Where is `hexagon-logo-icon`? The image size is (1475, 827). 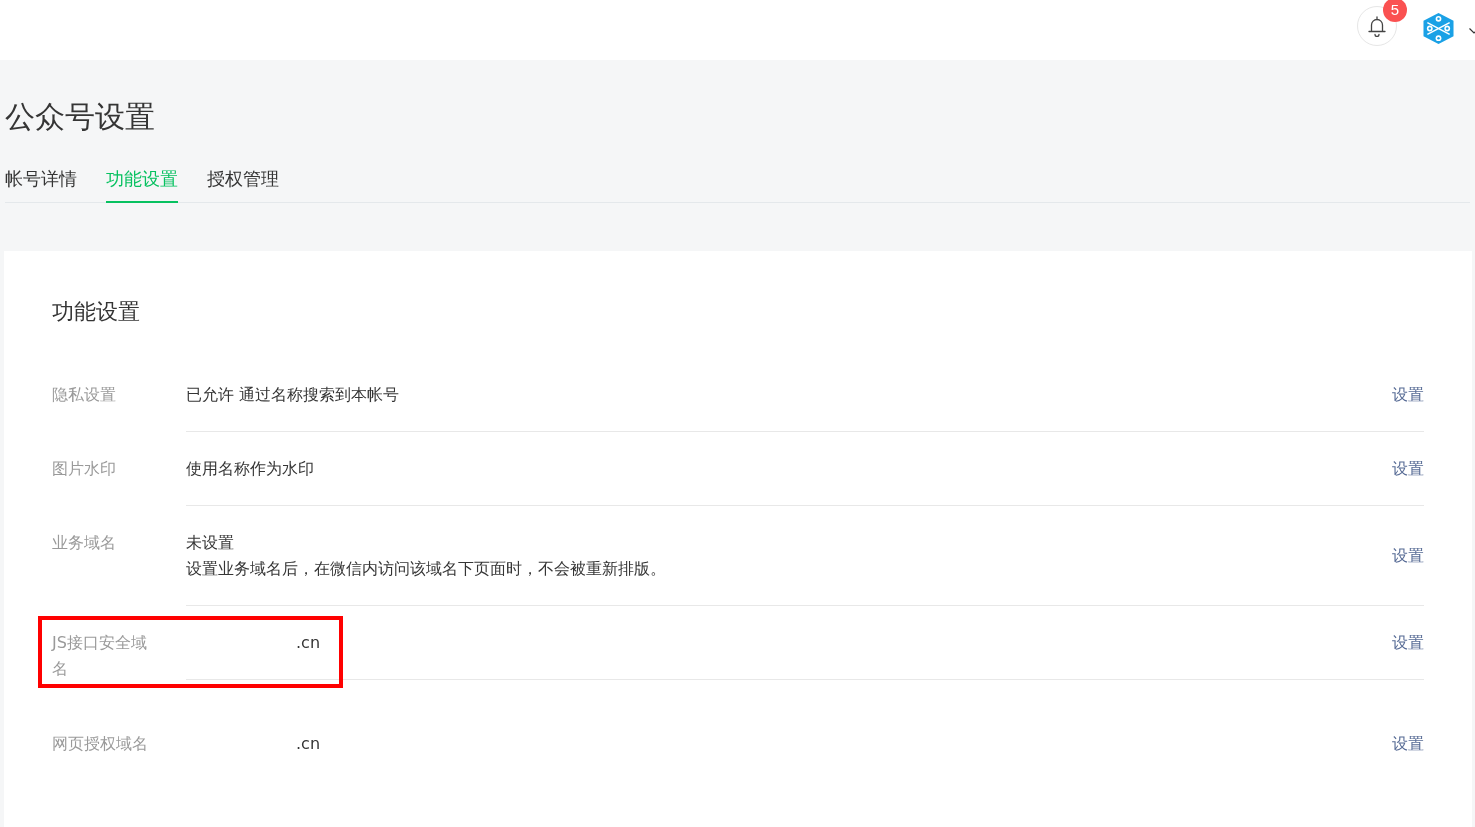
hexagon-logo-icon is located at coordinates (1438, 28).